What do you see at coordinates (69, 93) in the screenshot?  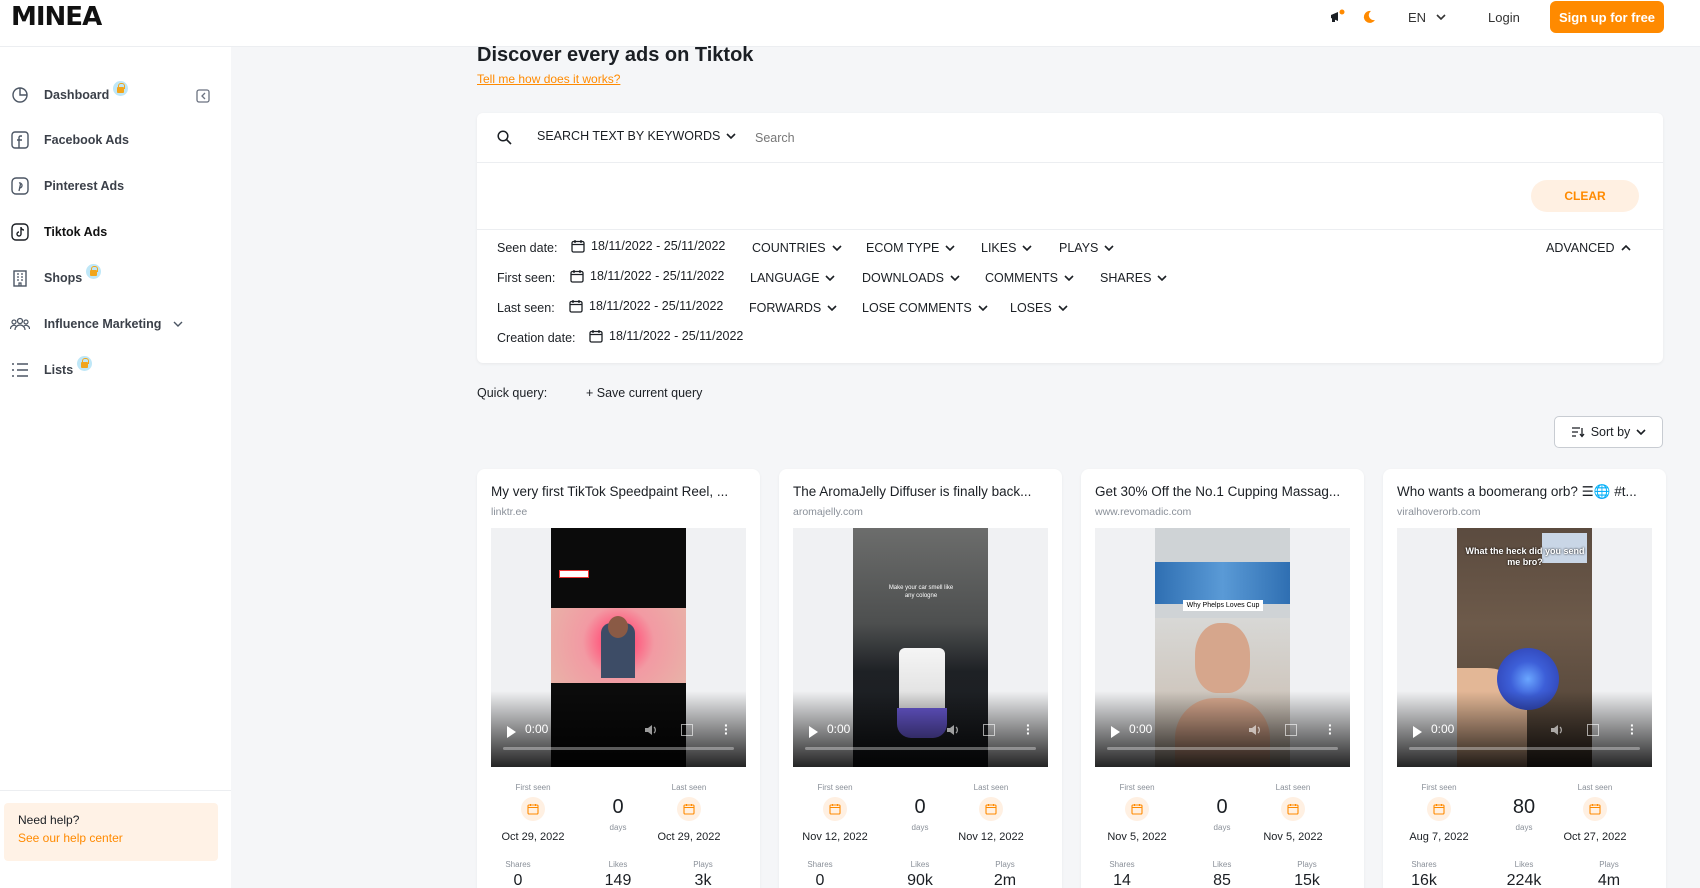 I see `sidebar-item-dashboard: Dashboard` at bounding box center [69, 93].